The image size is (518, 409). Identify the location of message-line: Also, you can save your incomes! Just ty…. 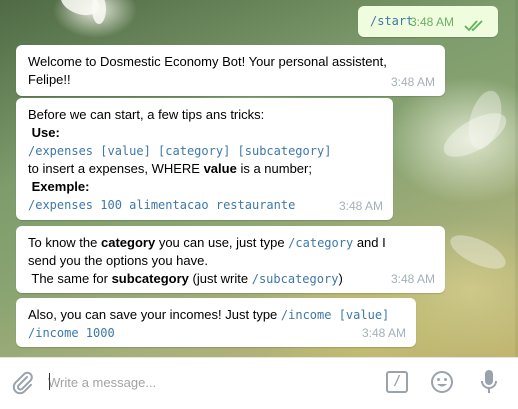
(216, 315).